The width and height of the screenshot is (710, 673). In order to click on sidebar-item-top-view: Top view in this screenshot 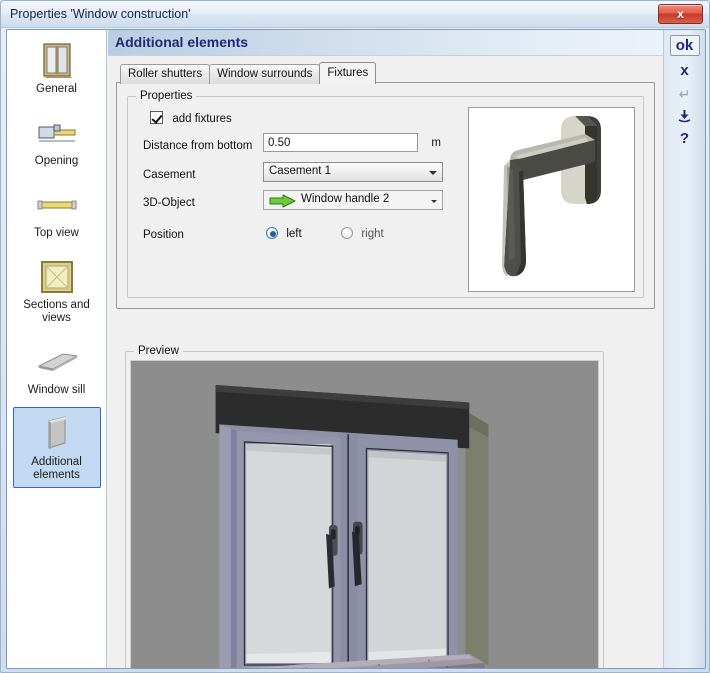, I will do `click(57, 212)`.